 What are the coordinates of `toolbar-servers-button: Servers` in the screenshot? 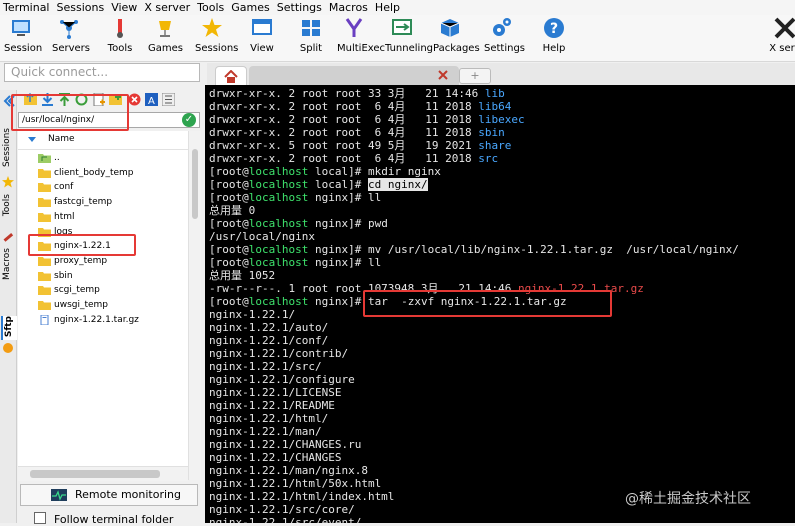 It's located at (71, 38).